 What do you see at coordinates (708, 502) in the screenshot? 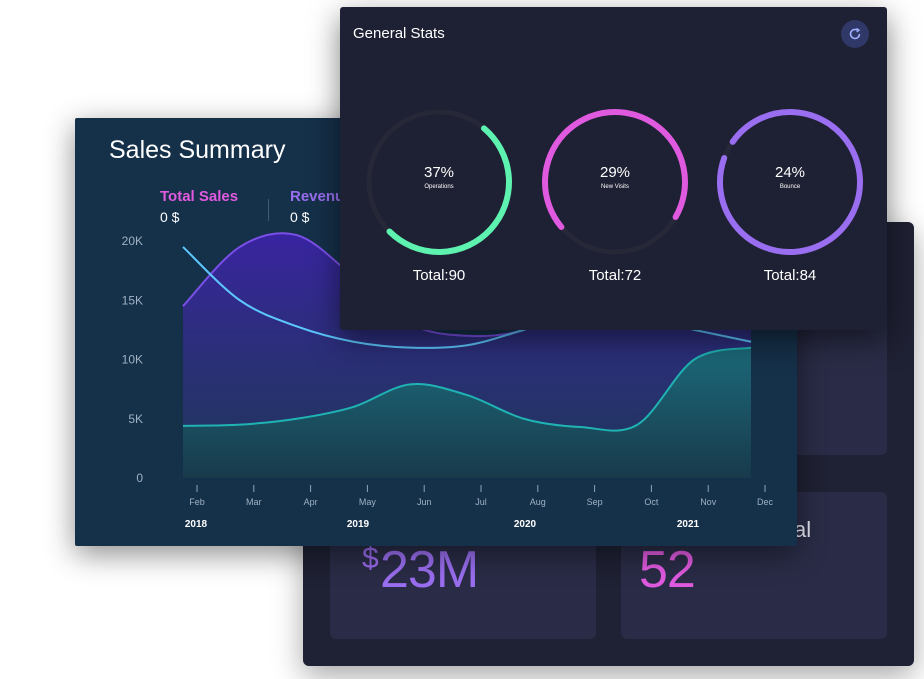
I see `x-month-label: Nov` at bounding box center [708, 502].